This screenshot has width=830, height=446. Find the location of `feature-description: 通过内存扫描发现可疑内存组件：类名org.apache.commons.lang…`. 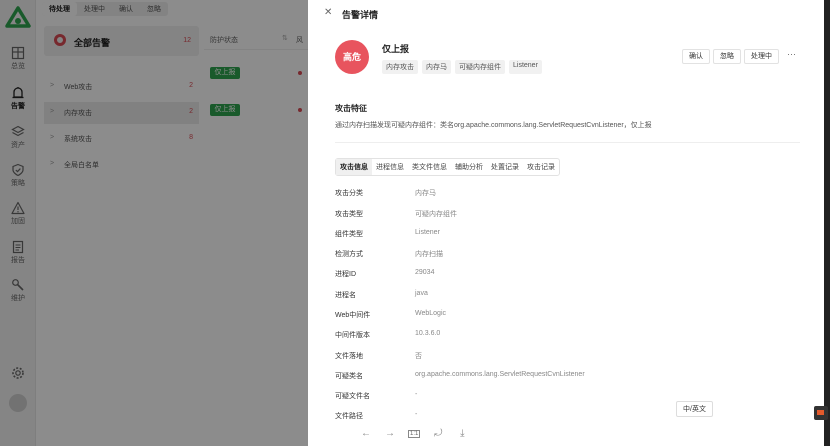

feature-description: 通过内存扫描发现可疑内存组件：类名org.apache.commons.lang… is located at coordinates (493, 125).